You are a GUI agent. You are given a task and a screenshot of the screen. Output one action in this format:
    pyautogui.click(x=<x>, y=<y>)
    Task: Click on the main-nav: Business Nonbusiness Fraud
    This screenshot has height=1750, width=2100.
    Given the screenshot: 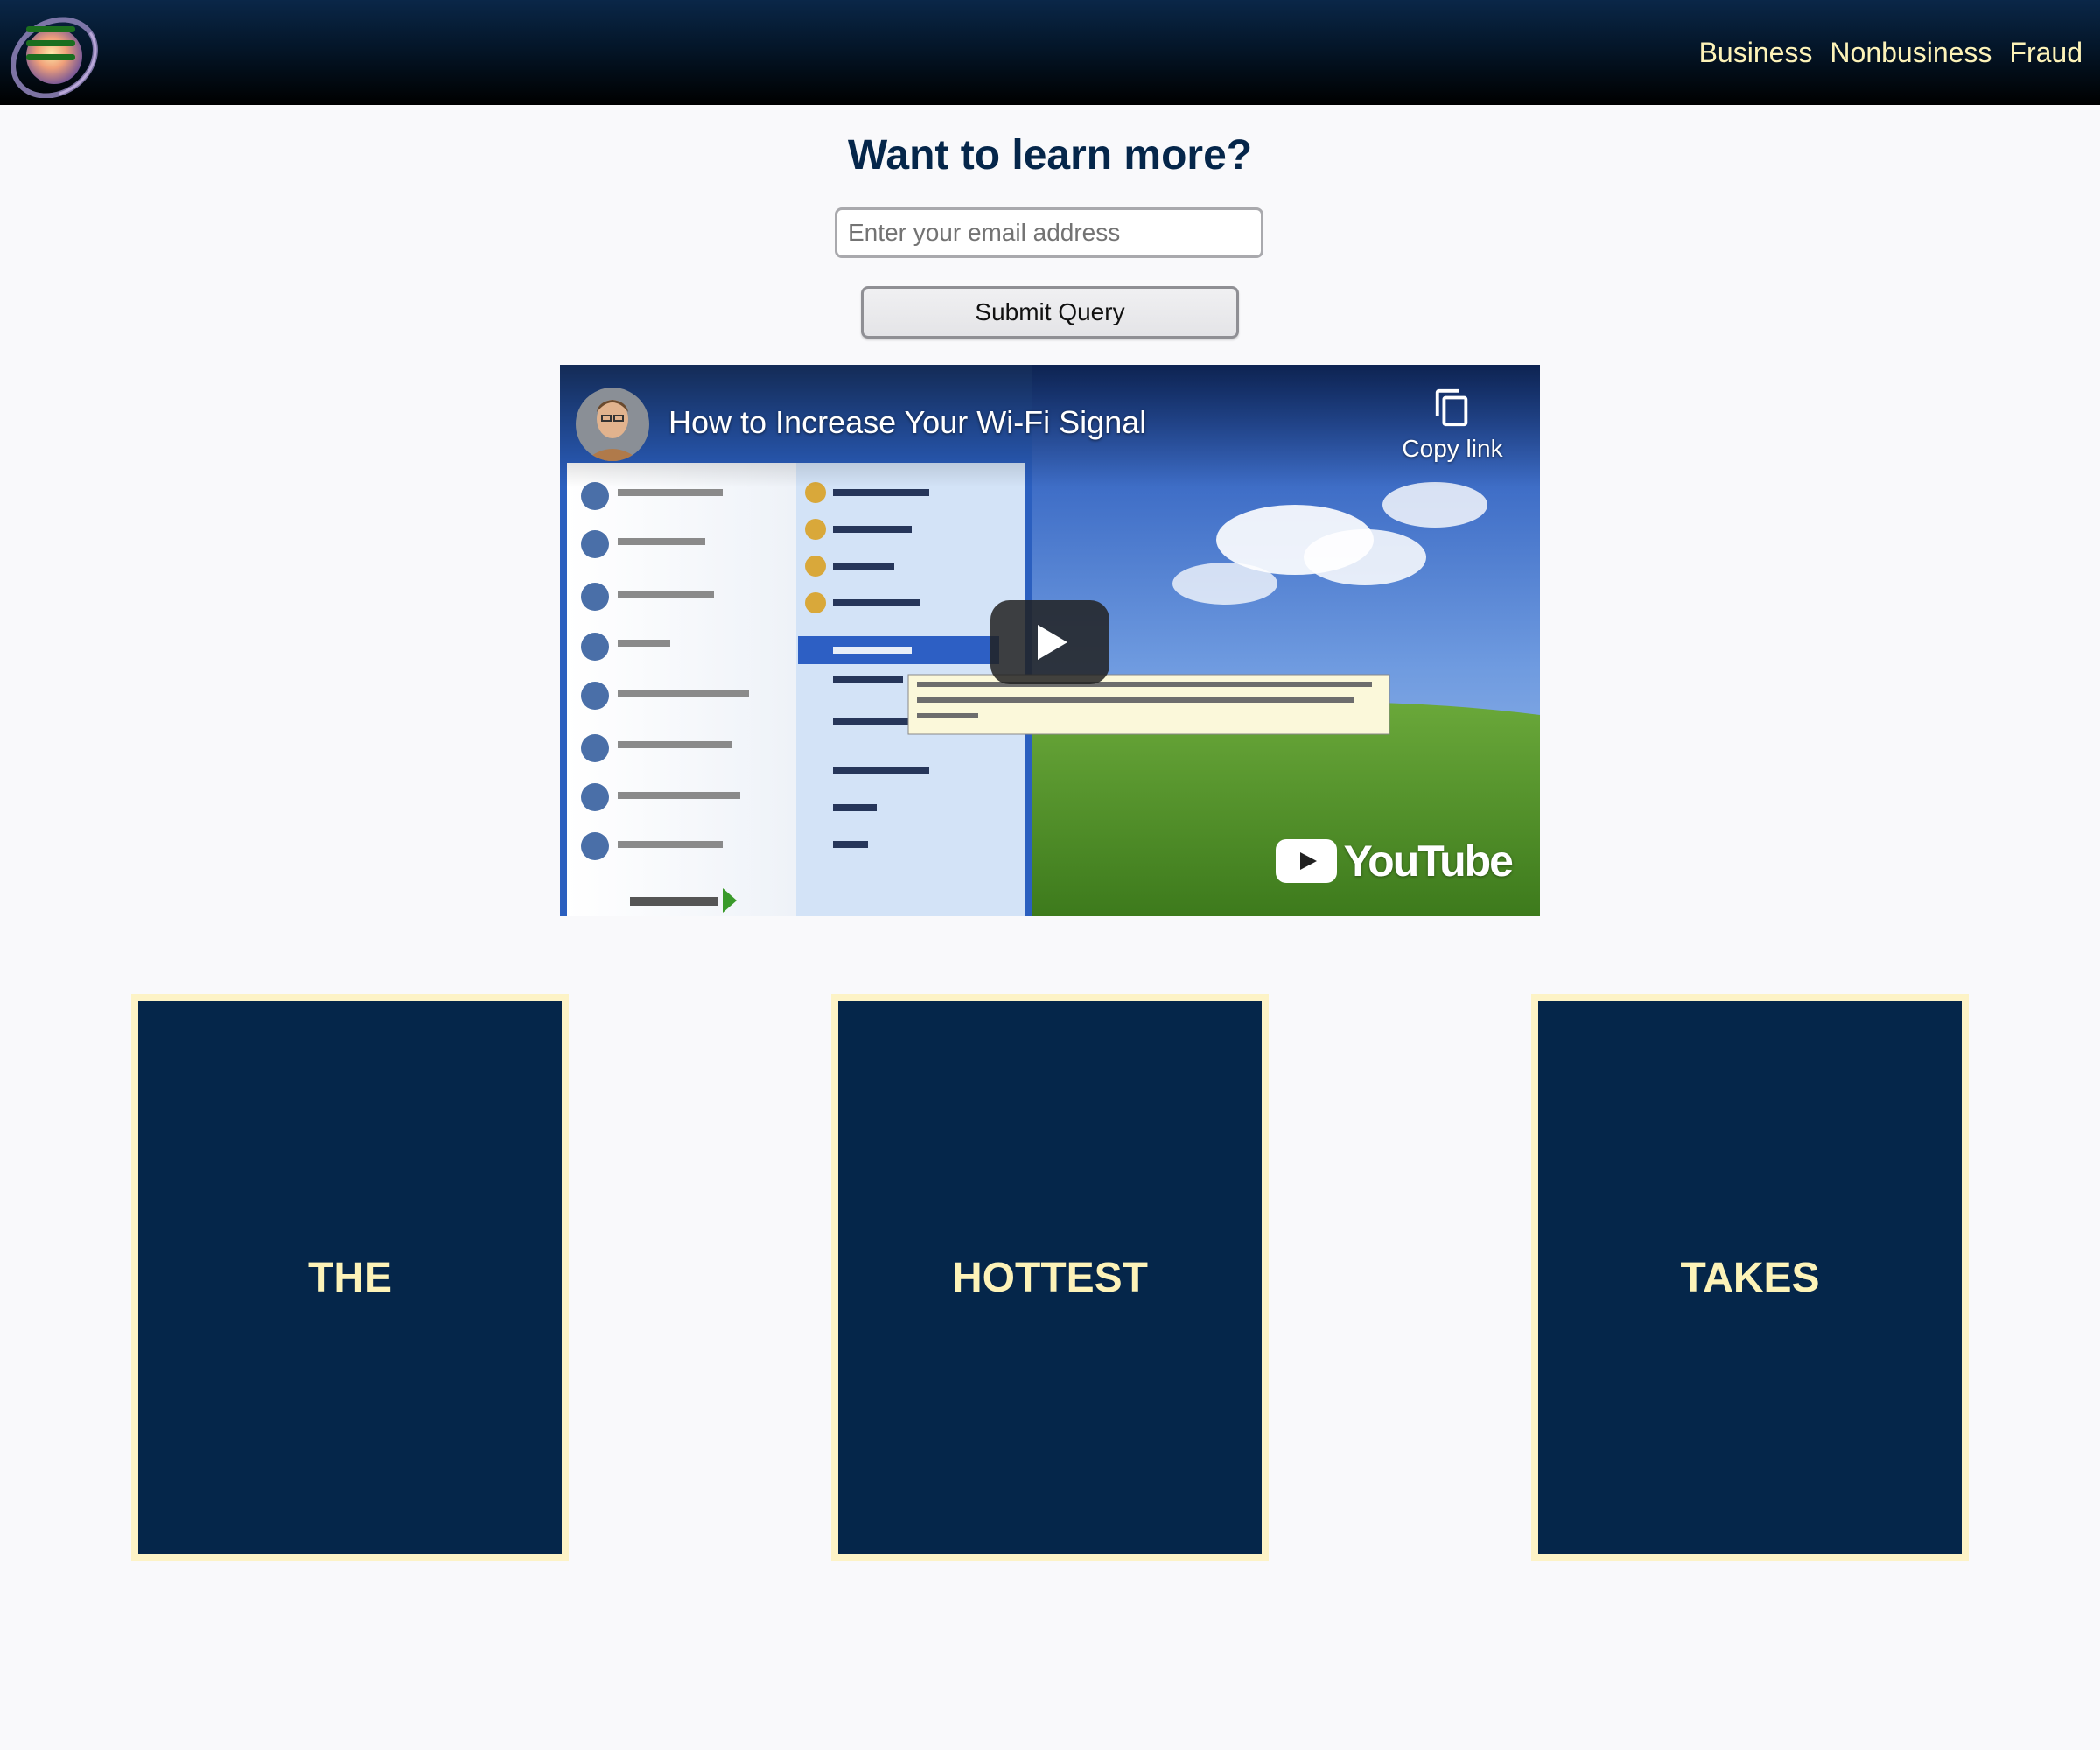 What is the action you would take?
    pyautogui.click(x=1890, y=52)
    